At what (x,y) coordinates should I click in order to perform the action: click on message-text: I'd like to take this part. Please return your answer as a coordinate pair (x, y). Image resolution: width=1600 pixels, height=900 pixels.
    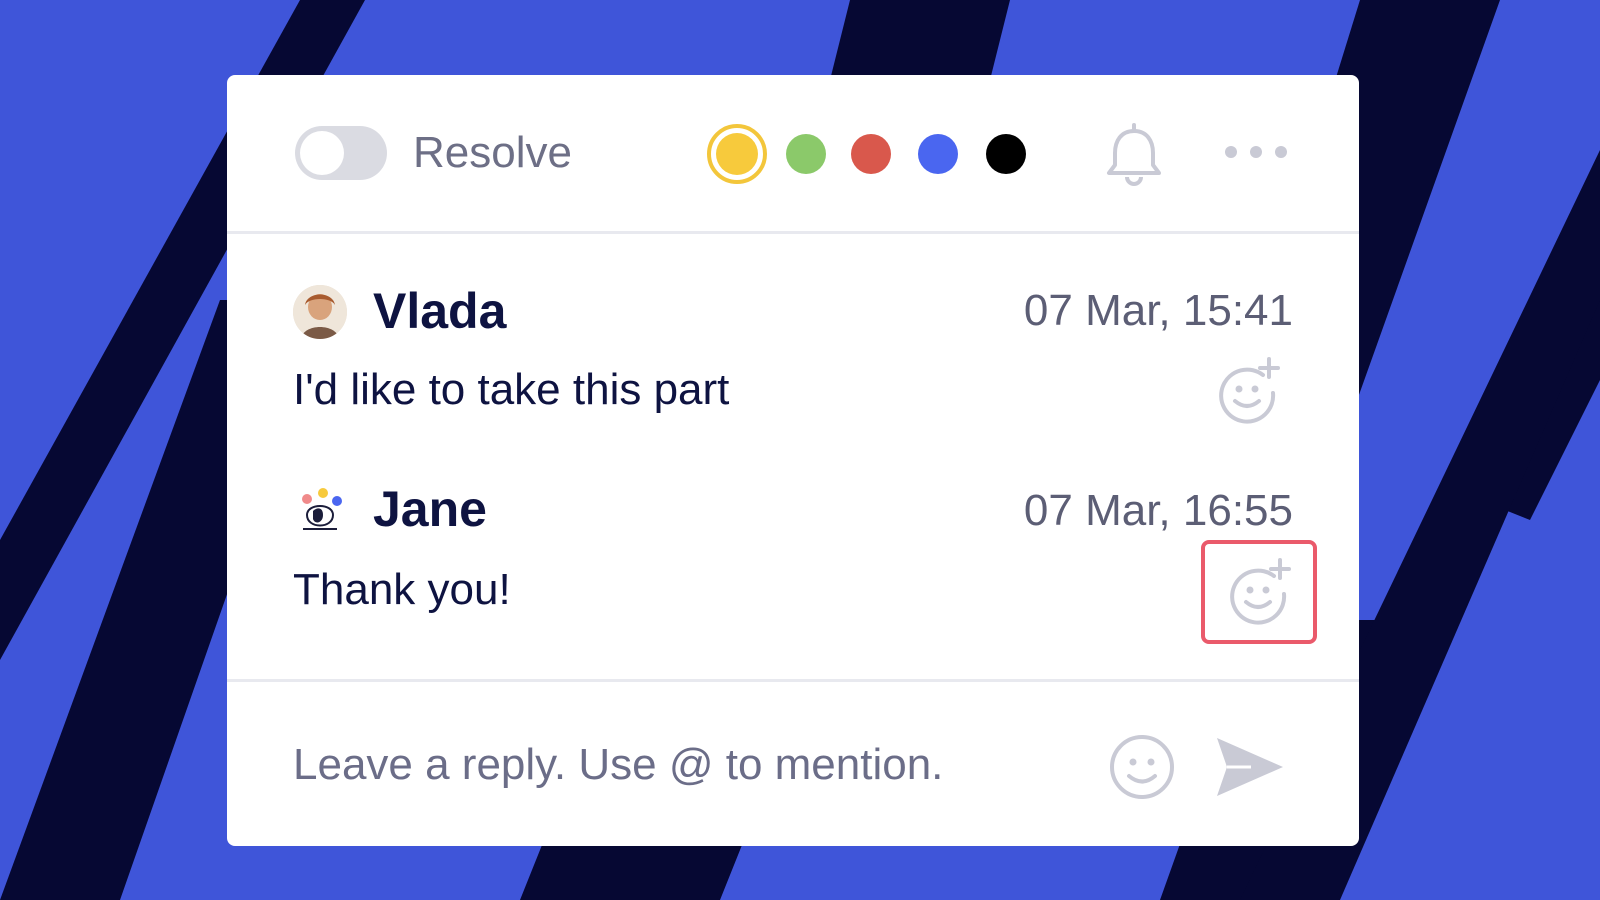
    Looking at the image, I should click on (511, 389).